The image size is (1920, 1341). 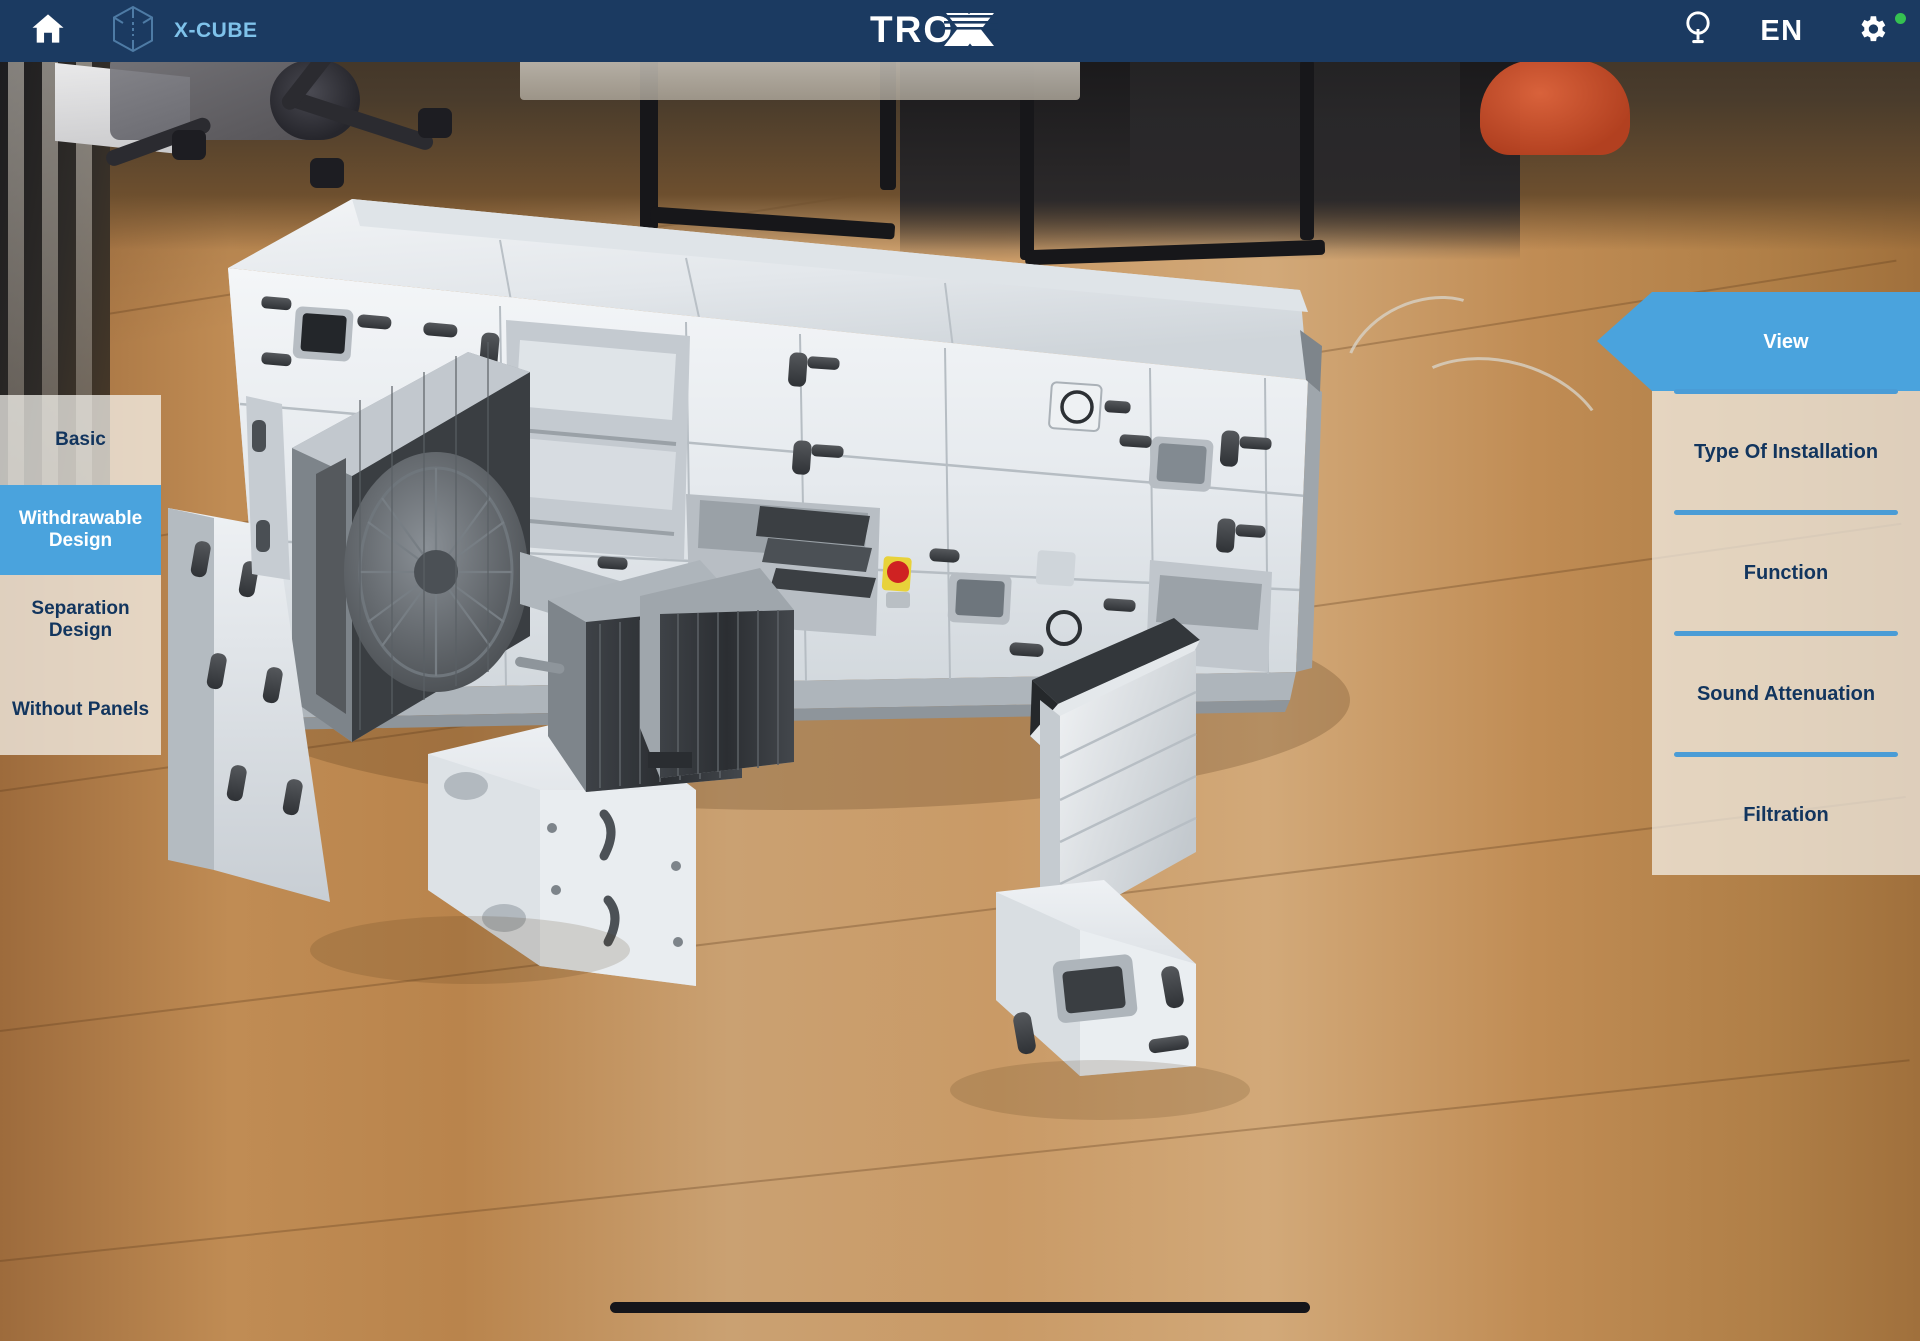 What do you see at coordinates (133, 31) in the screenshot?
I see `cube-icon` at bounding box center [133, 31].